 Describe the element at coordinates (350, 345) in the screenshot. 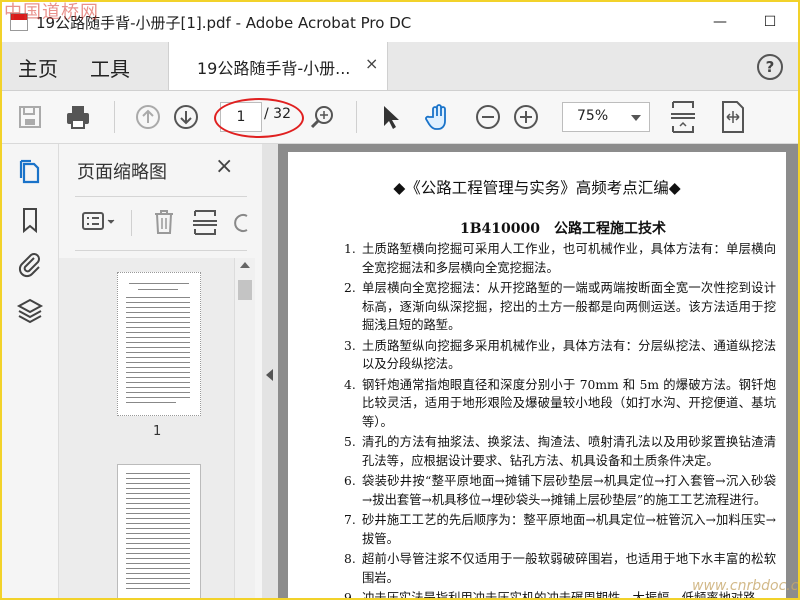

I see `document-item-number: 3.` at that location.